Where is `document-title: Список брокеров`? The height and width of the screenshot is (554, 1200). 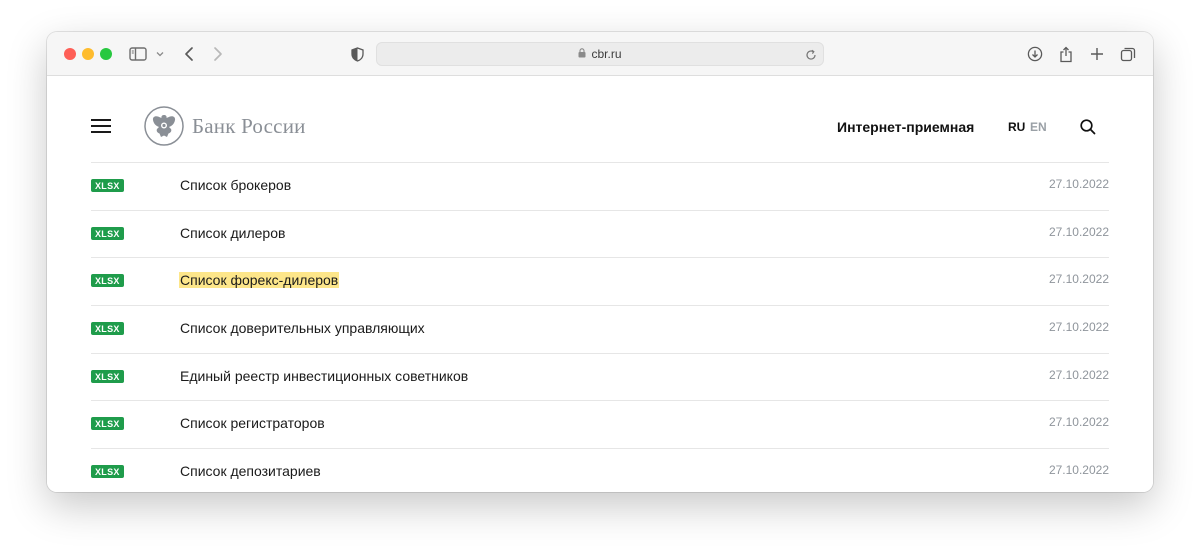
document-title: Список брокеров is located at coordinates (235, 185).